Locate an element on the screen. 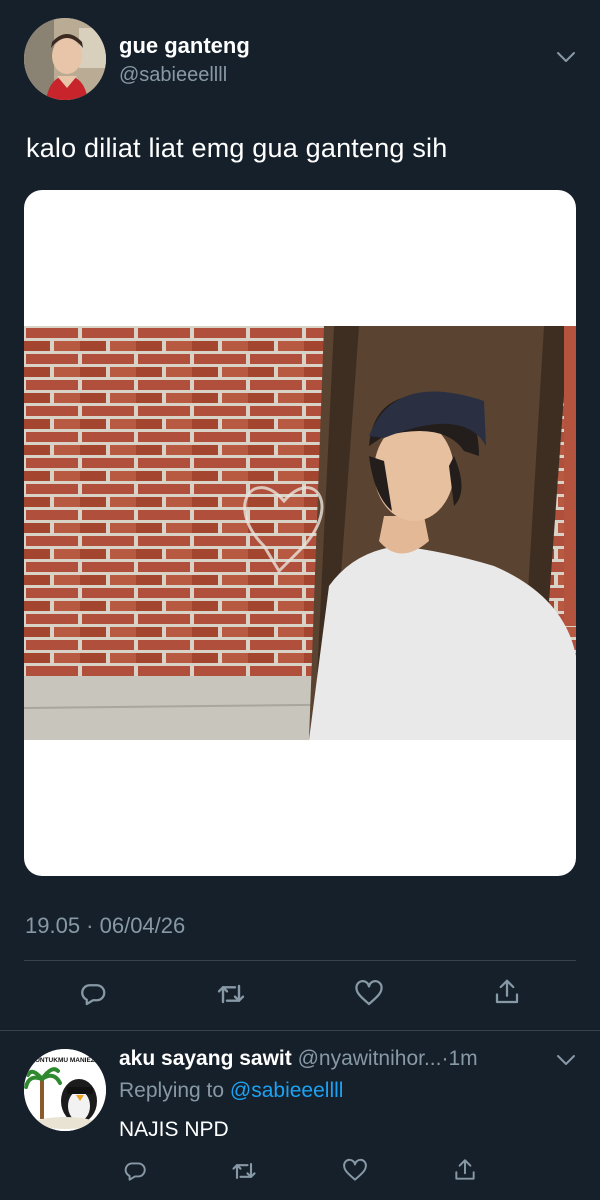  author-handle: @sabieeellll is located at coordinates (173, 75).